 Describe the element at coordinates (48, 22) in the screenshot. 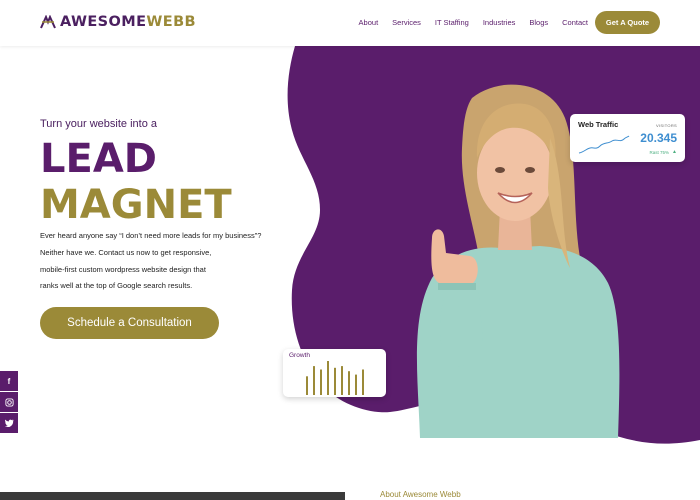

I see `logo-mark-icon` at that location.